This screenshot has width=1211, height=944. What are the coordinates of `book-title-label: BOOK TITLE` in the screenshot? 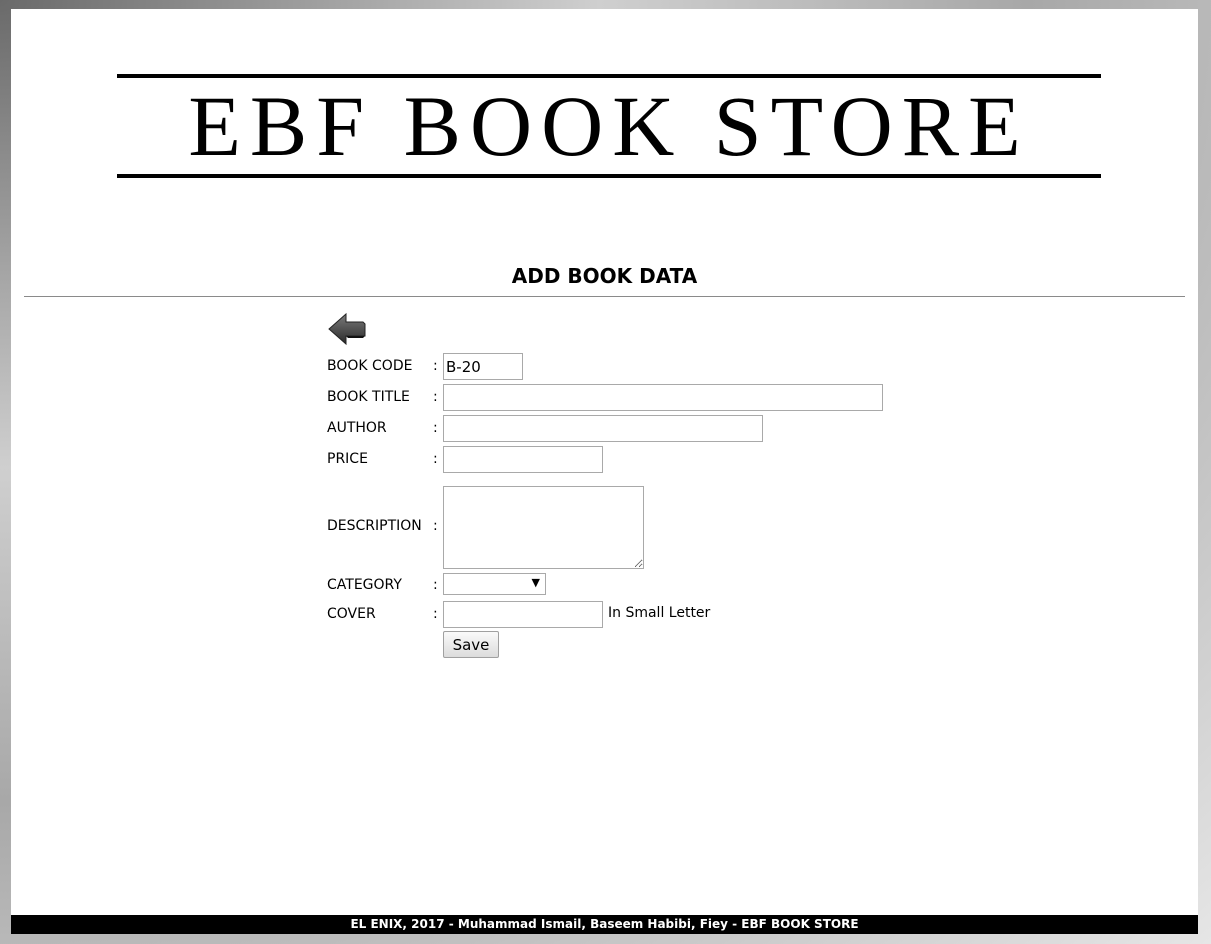 It's located at (368, 397).